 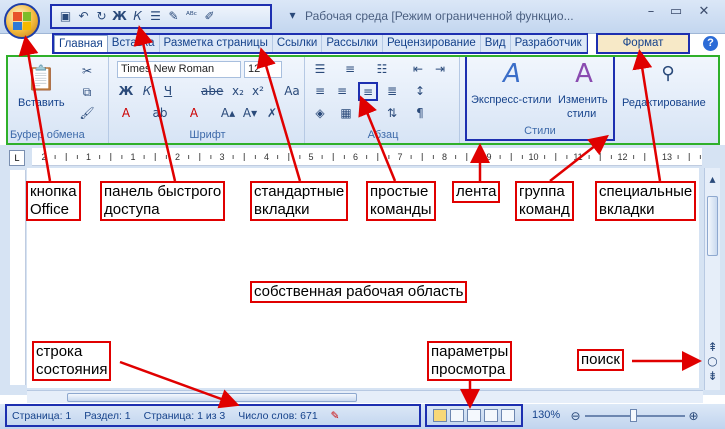 What do you see at coordinates (292, 91) in the screenshot?
I see `change-case-icon: Aa` at bounding box center [292, 91].